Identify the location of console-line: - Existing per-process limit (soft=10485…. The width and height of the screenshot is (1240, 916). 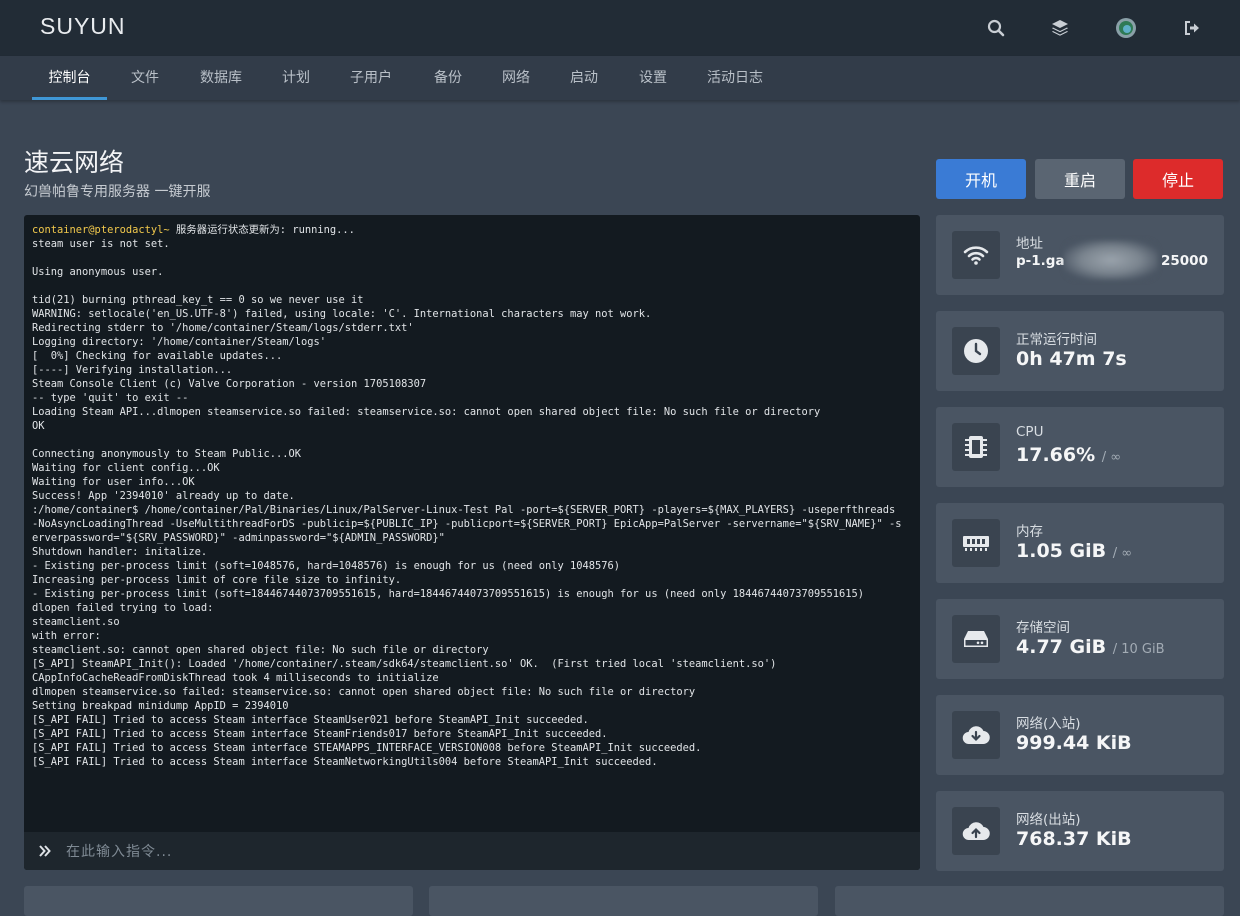
(326, 566).